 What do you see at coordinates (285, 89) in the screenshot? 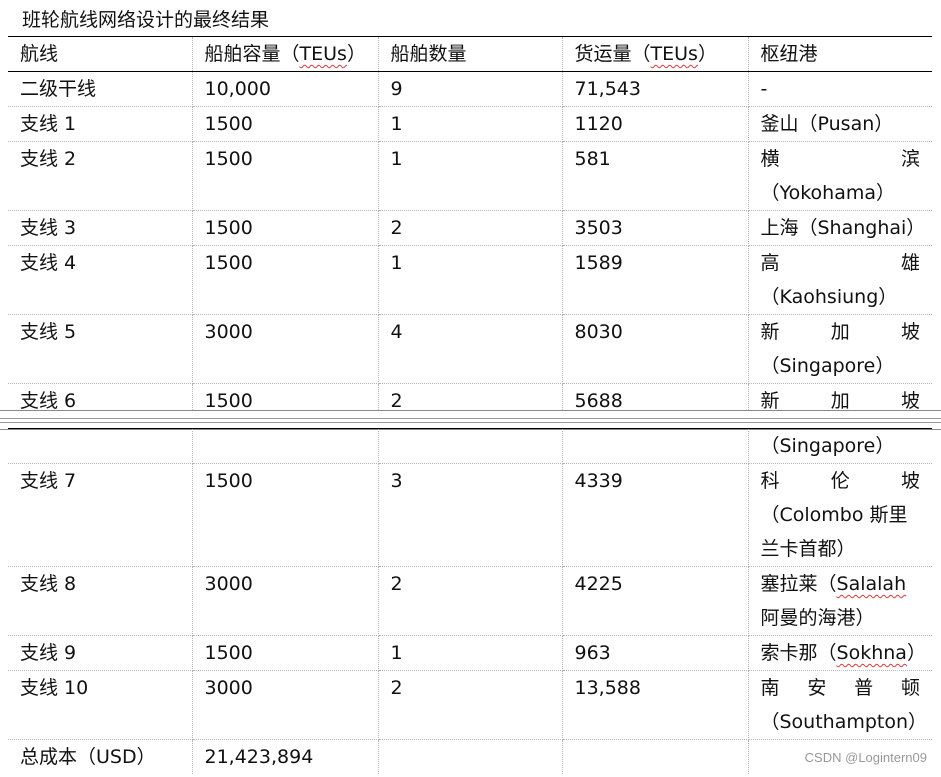
I see `capacity-cell: 10,000` at bounding box center [285, 89].